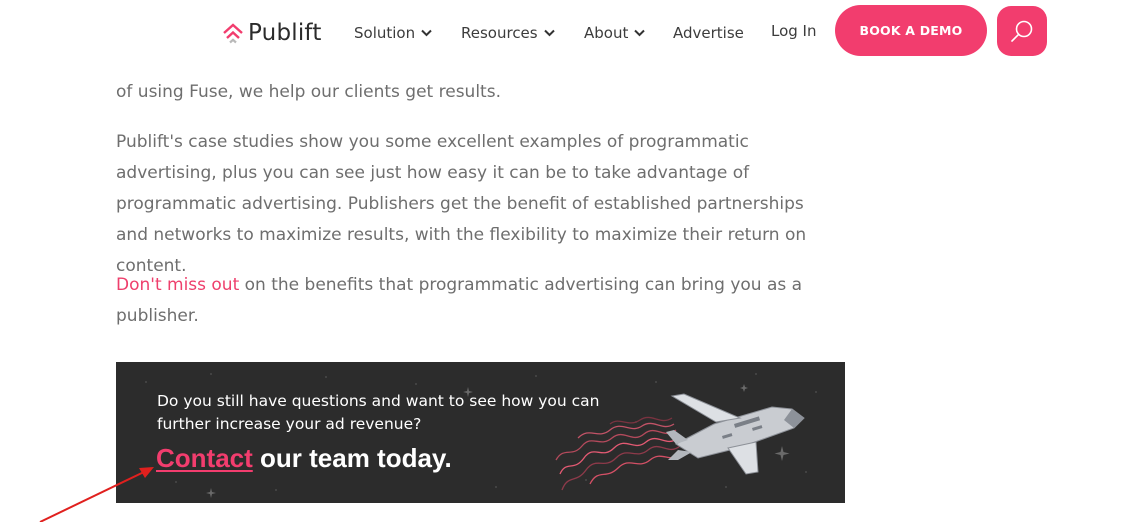 The height and width of the screenshot is (522, 1130). What do you see at coordinates (233, 33) in the screenshot?
I see `publift-logo-icon` at bounding box center [233, 33].